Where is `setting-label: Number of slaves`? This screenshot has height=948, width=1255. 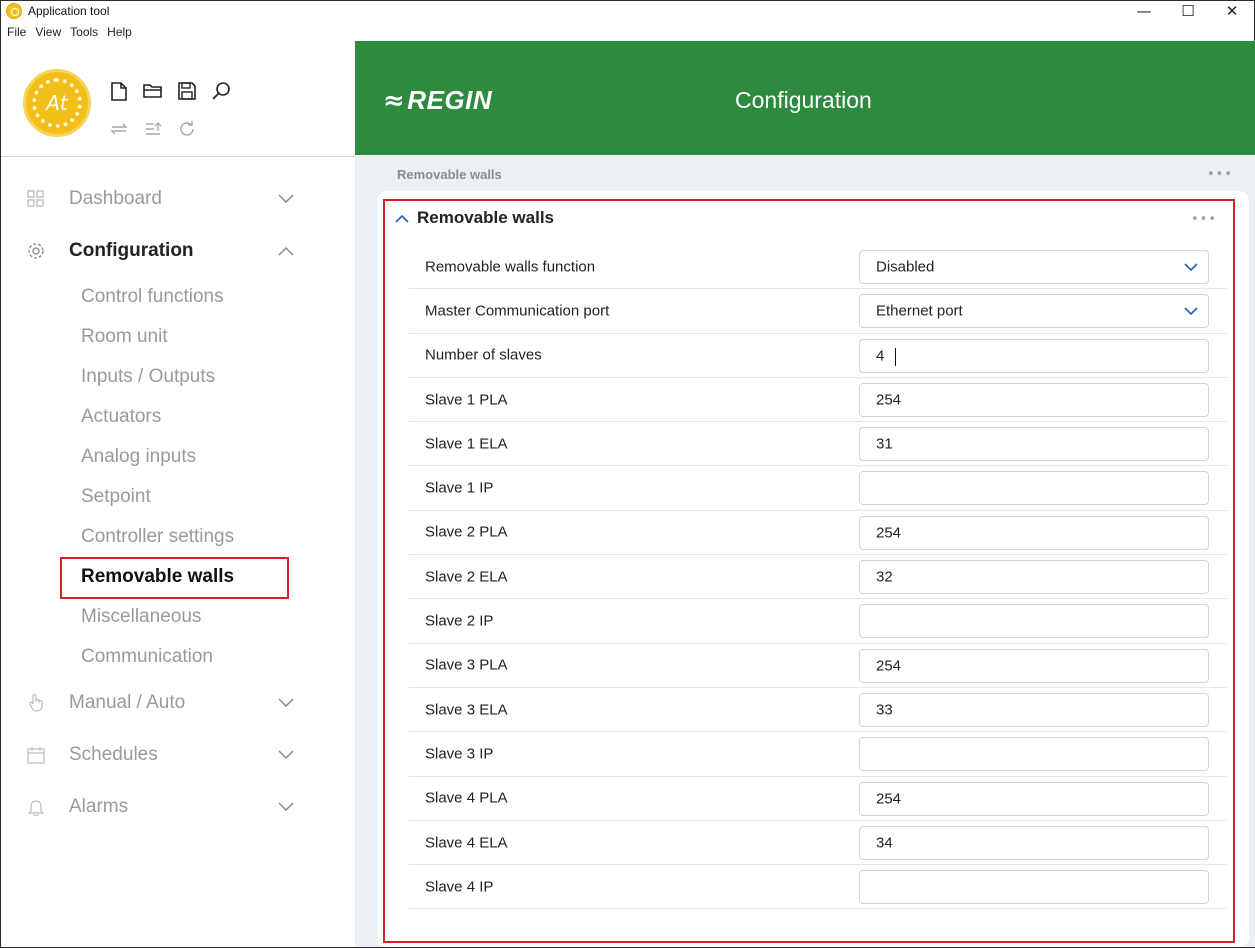 setting-label: Number of slaves is located at coordinates (483, 355).